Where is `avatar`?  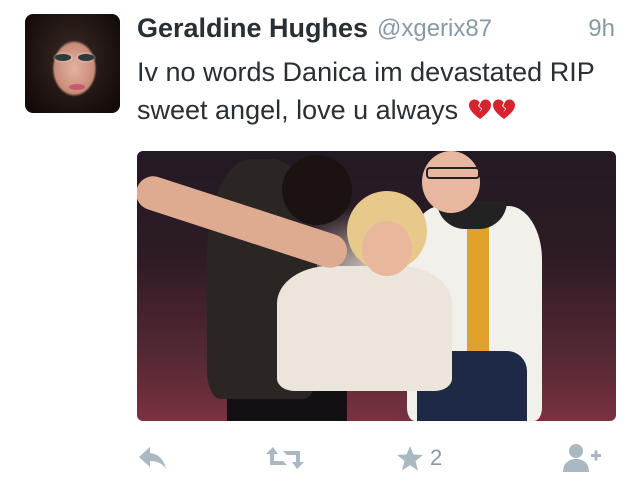 avatar is located at coordinates (72, 63).